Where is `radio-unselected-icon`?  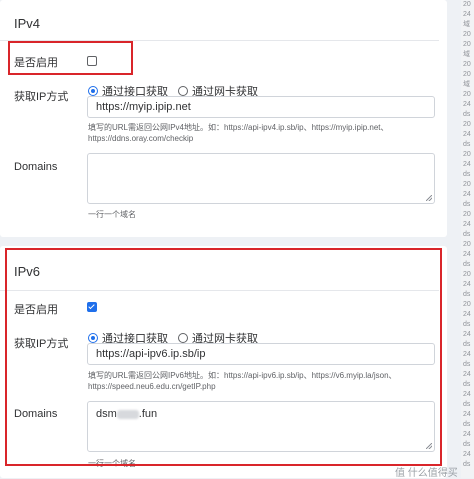
radio-unselected-icon is located at coordinates (183, 91).